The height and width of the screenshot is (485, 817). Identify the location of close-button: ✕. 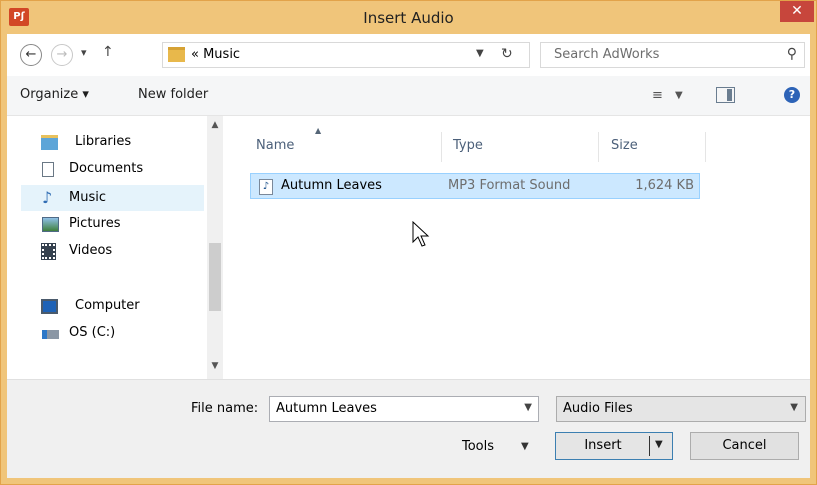
(797, 11).